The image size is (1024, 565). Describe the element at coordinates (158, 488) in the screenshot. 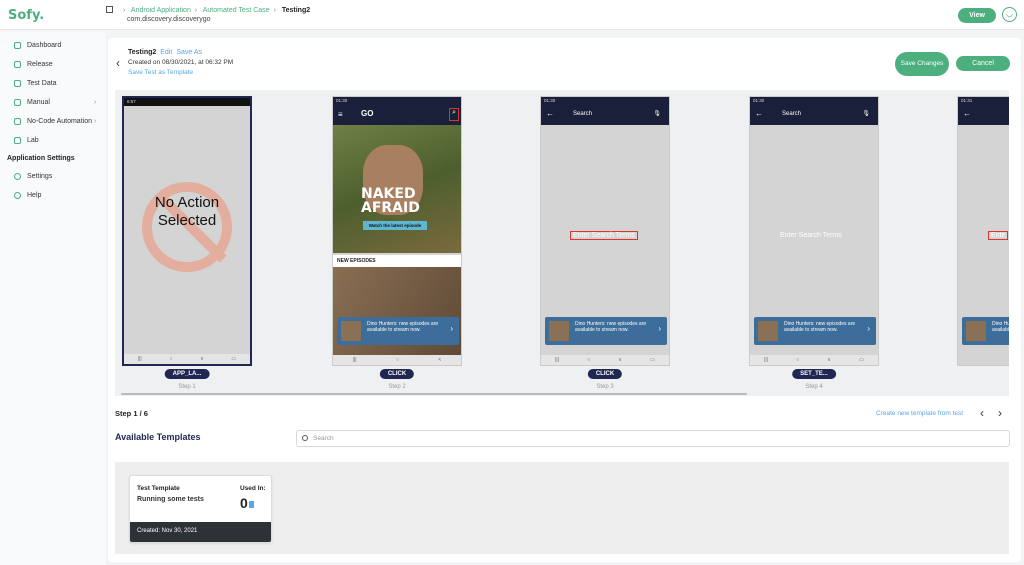

I see `template-title: Test Template` at that location.